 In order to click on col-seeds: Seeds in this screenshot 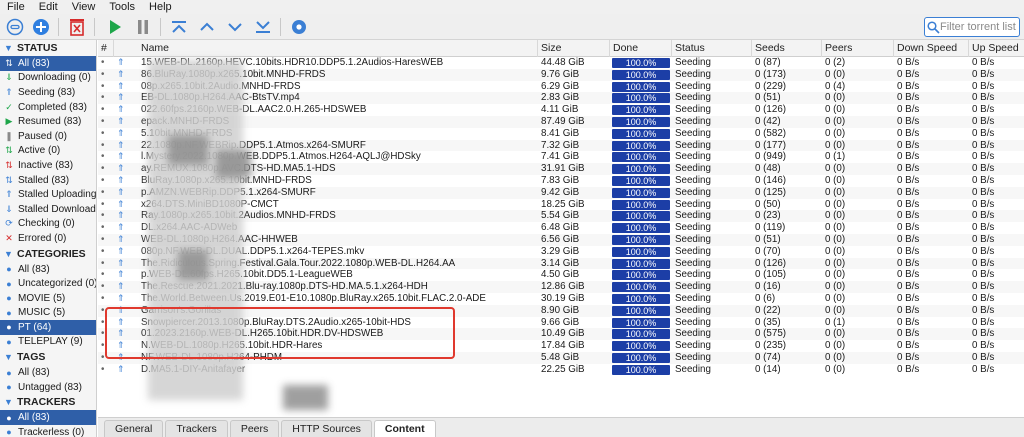, I will do `click(787, 48)`.